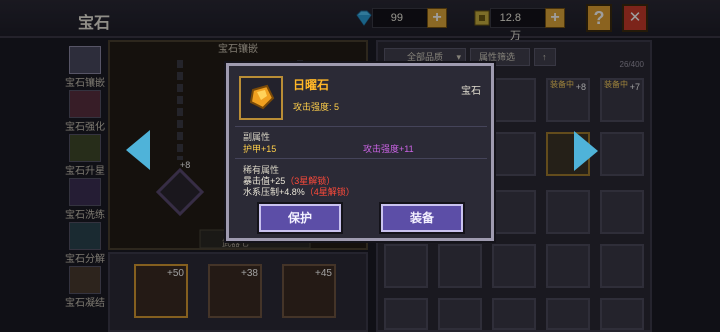 The height and width of the screenshot is (332, 720). What do you see at coordinates (316, 107) in the screenshot?
I see `gem-attack-stat: 攻击强度: 5` at bounding box center [316, 107].